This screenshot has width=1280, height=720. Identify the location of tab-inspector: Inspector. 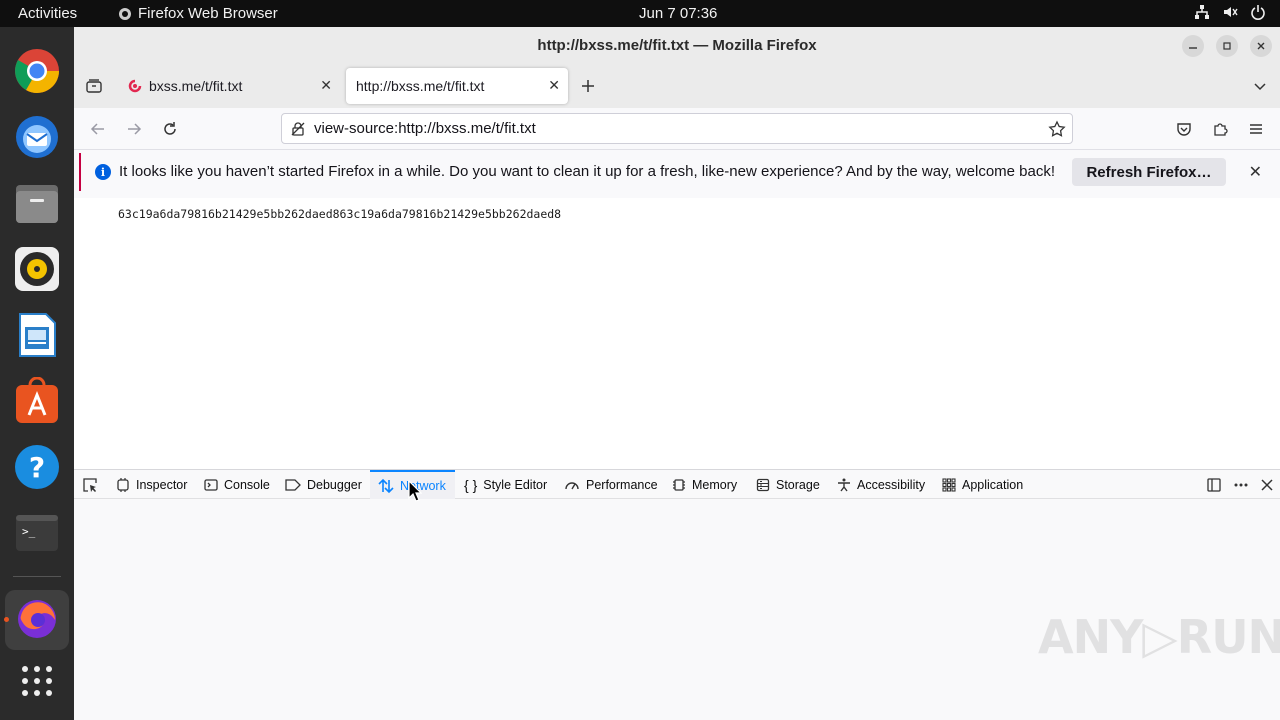
(151, 484).